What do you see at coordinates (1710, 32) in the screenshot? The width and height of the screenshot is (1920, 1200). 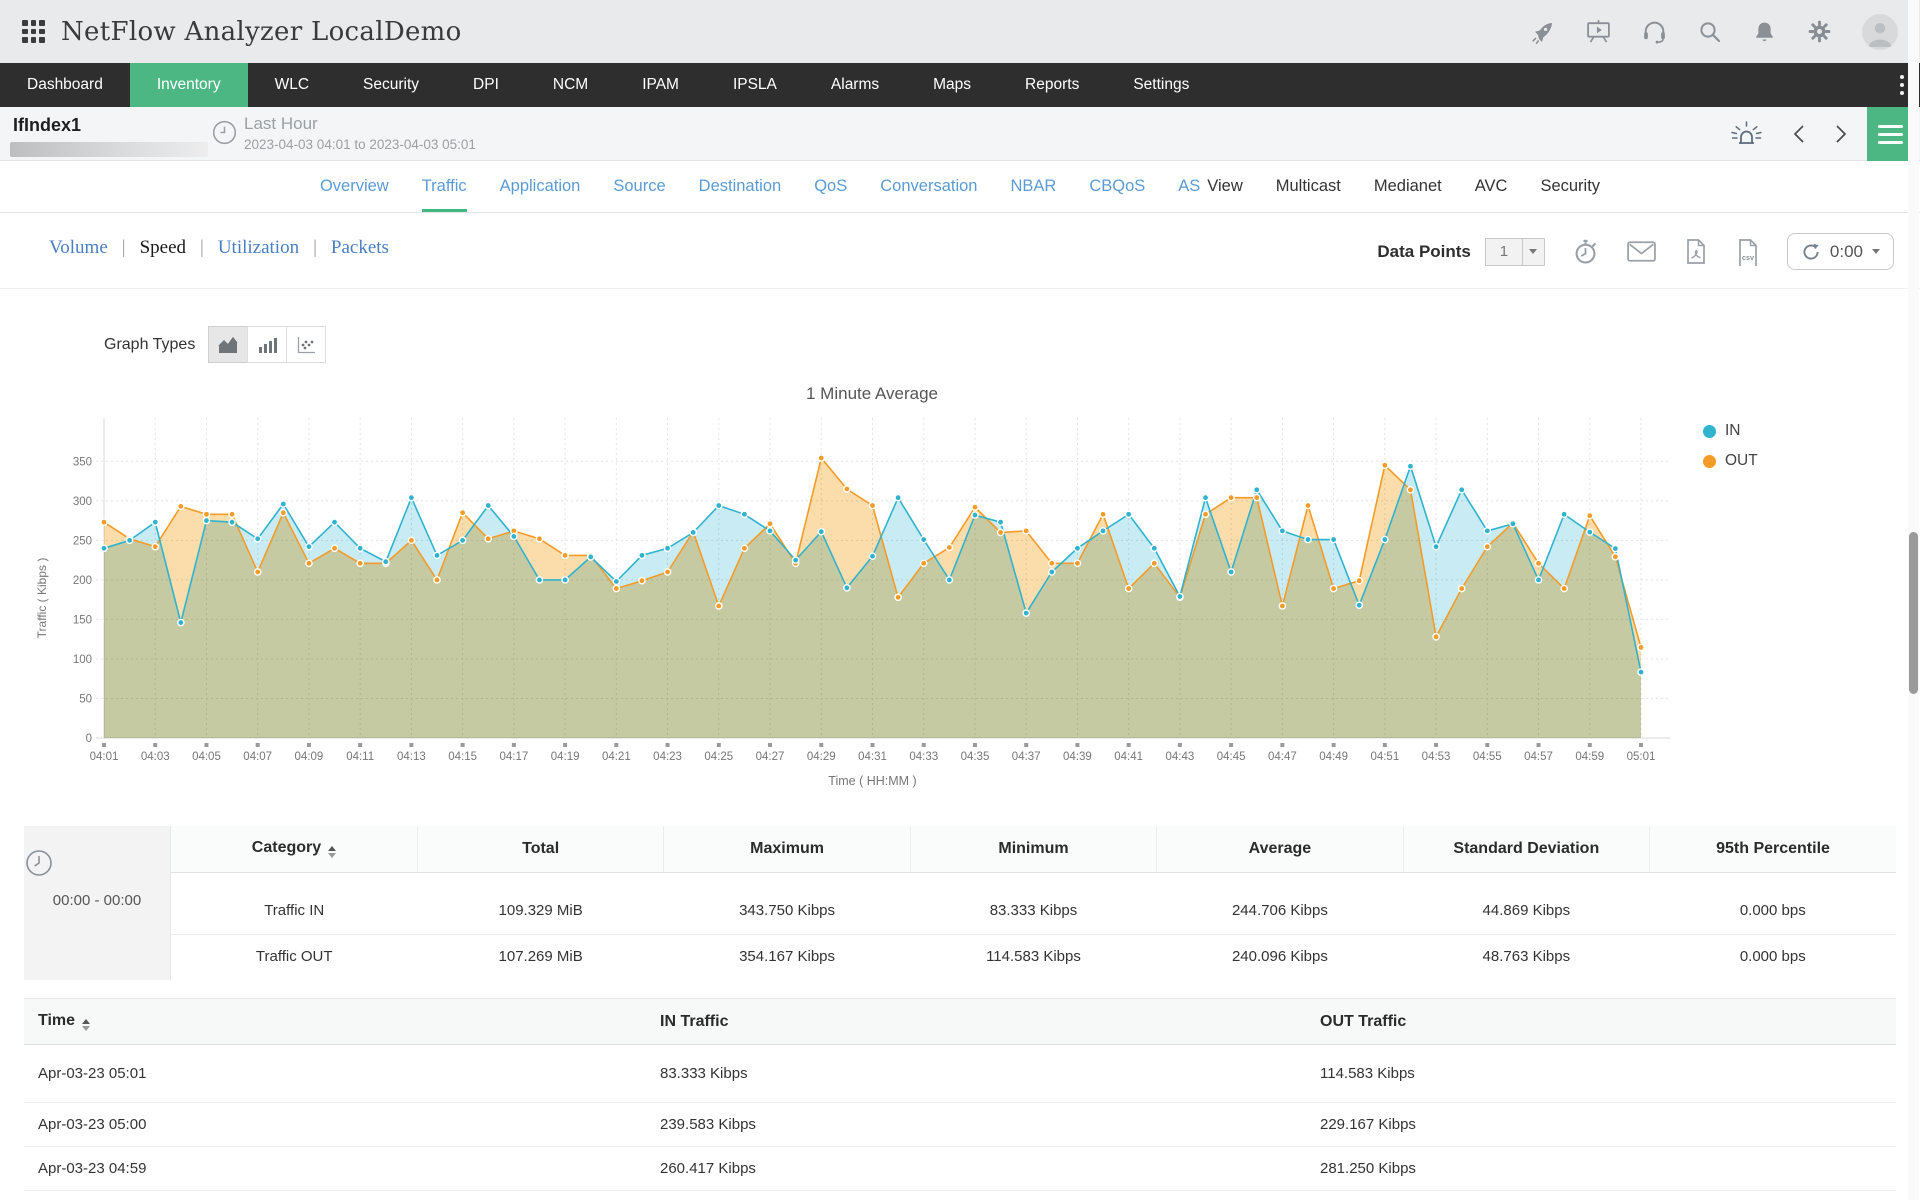 I see `search-icon` at bounding box center [1710, 32].